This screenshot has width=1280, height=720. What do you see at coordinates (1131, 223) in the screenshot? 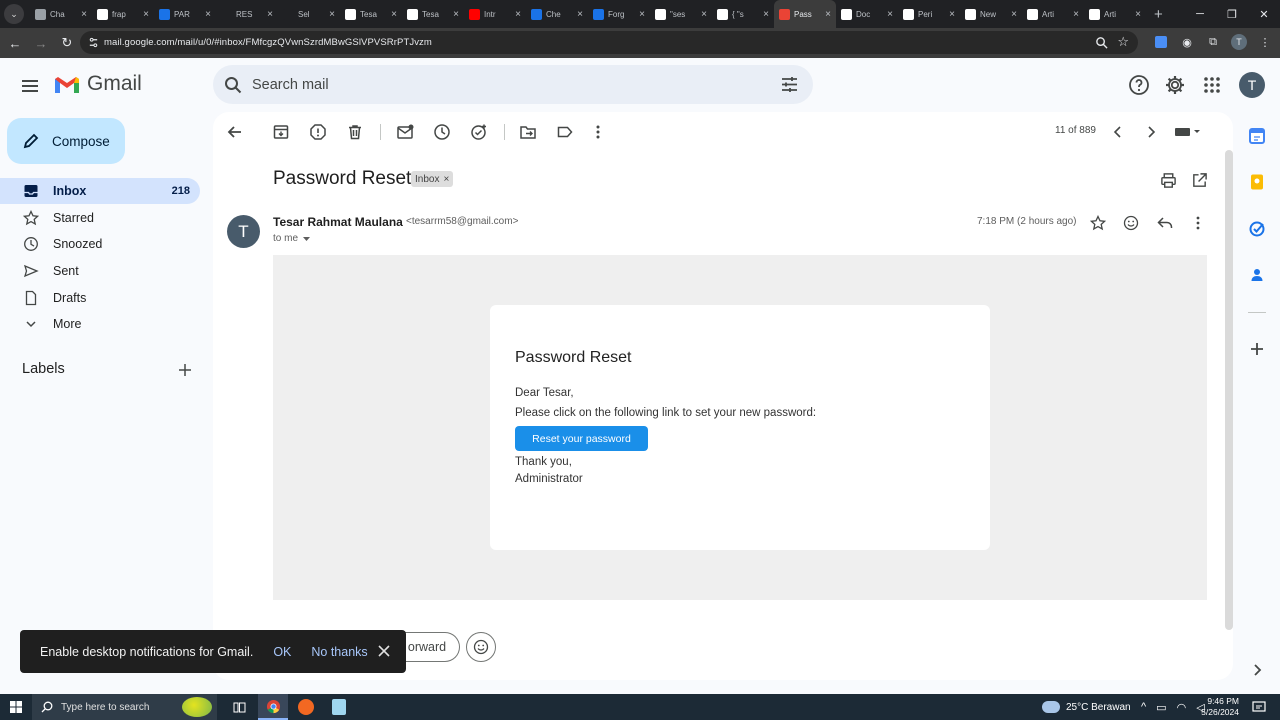
I see `add-reaction-emoji-icon` at bounding box center [1131, 223].